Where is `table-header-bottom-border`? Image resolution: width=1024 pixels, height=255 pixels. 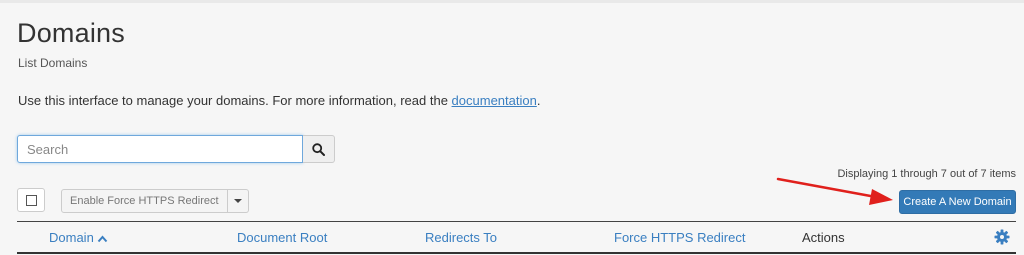 table-header-bottom-border is located at coordinates (516, 253).